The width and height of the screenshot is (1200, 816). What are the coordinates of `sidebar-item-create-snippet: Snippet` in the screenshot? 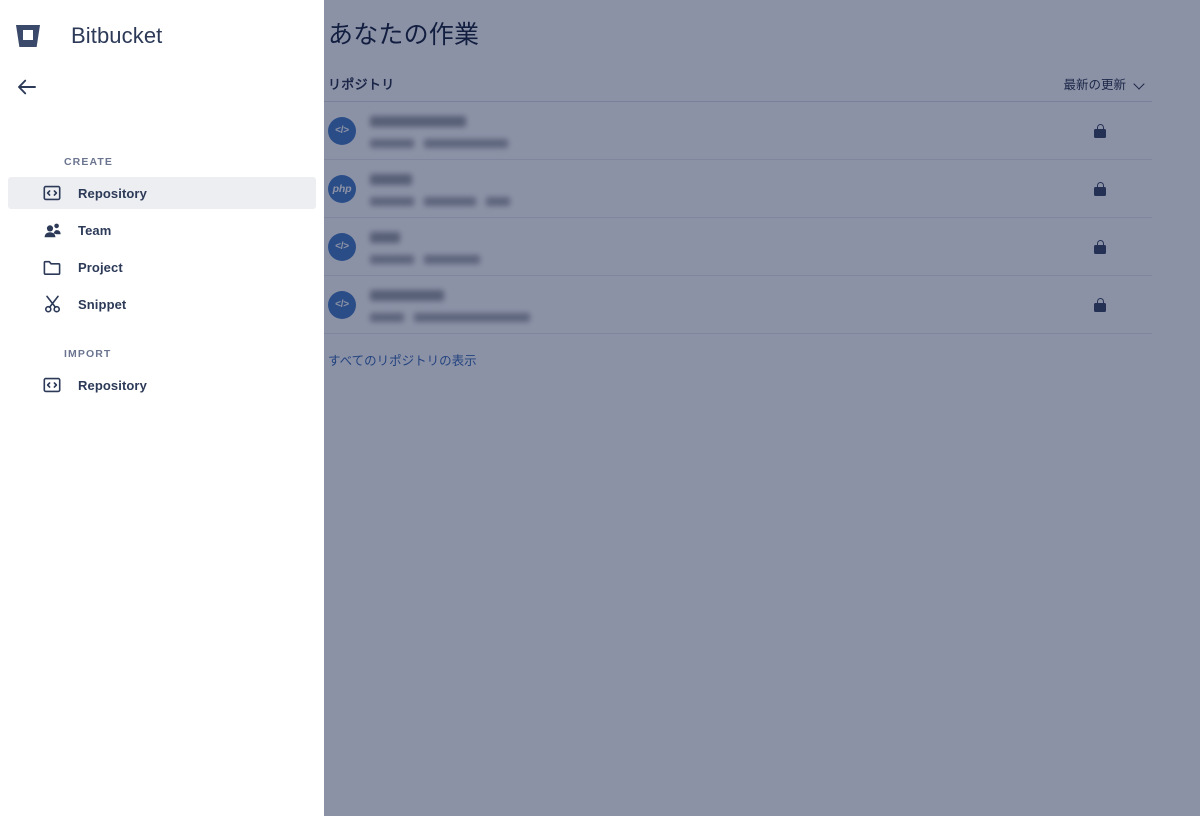 It's located at (162, 304).